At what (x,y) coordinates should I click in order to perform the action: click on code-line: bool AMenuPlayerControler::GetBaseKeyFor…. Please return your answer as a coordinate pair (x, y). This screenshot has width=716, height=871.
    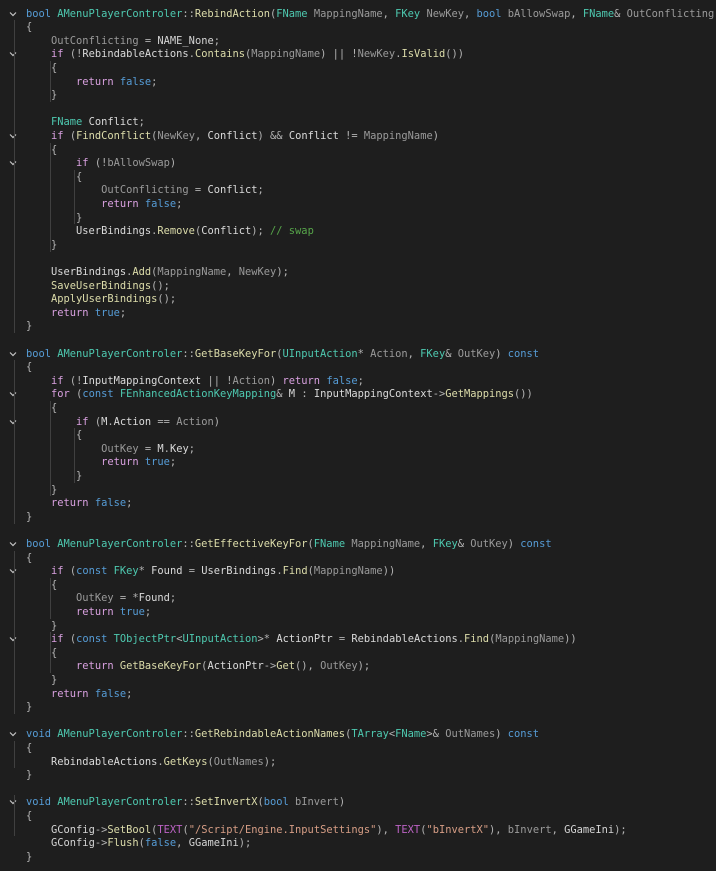
    Looking at the image, I should click on (282, 354).